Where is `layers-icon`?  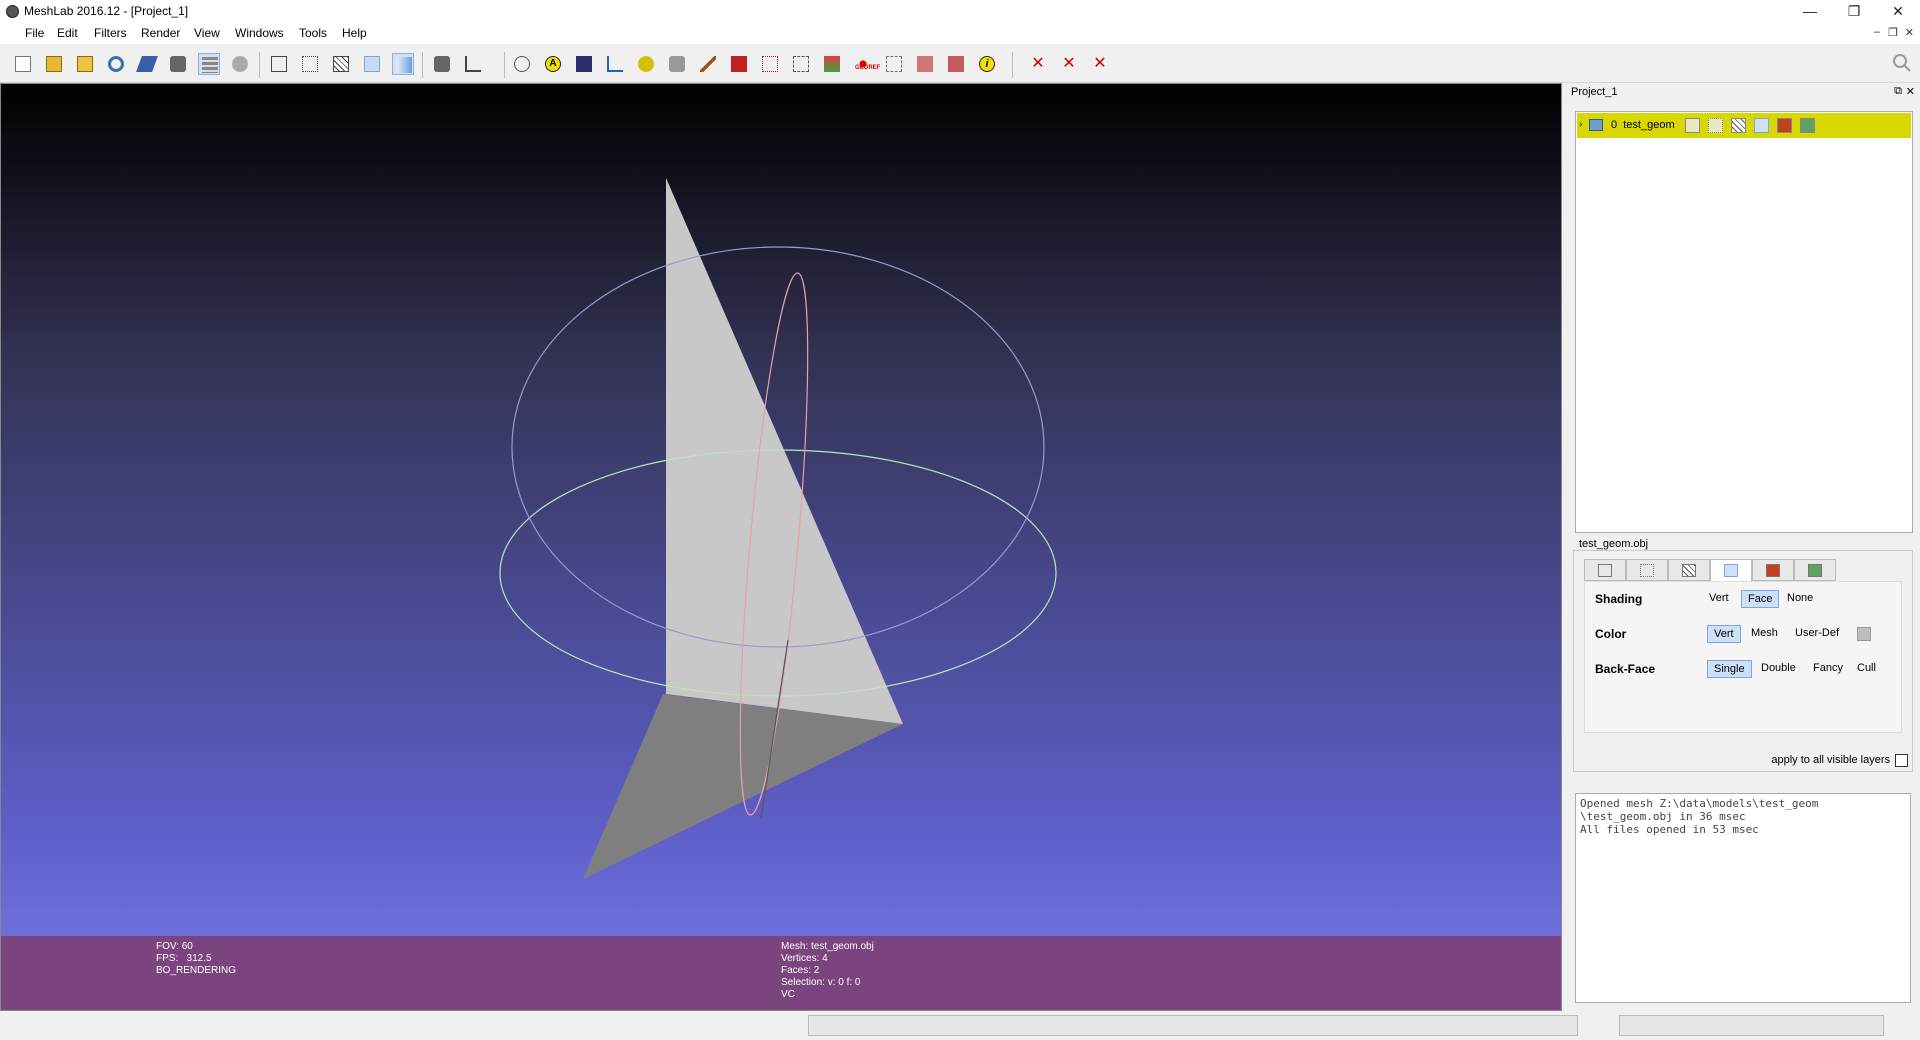 layers-icon is located at coordinates (209, 64).